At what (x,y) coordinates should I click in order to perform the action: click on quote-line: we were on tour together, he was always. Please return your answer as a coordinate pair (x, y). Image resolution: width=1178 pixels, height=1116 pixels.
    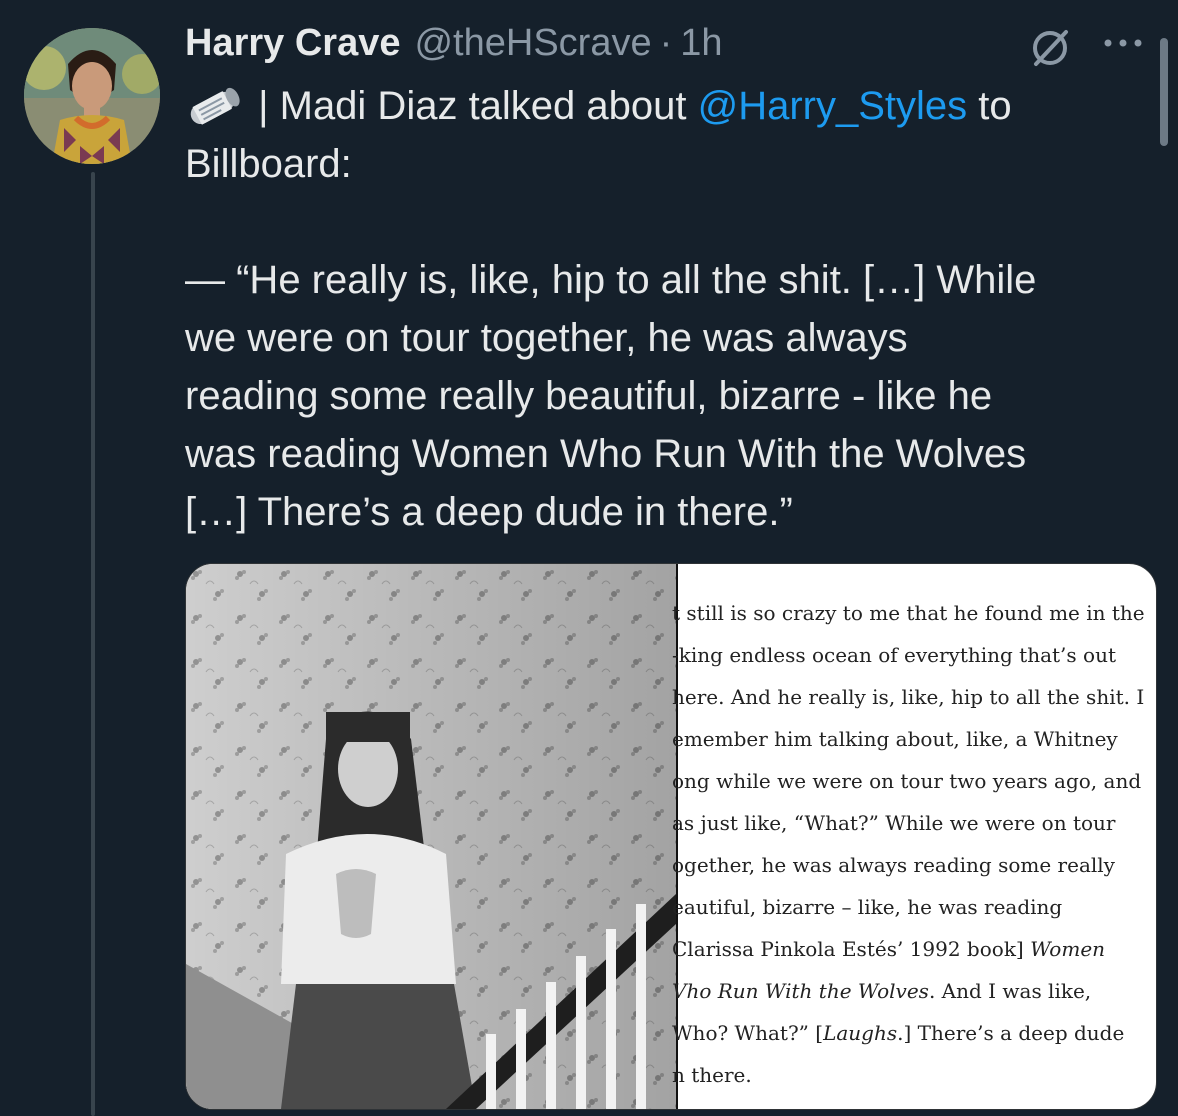
    Looking at the image, I should click on (546, 338).